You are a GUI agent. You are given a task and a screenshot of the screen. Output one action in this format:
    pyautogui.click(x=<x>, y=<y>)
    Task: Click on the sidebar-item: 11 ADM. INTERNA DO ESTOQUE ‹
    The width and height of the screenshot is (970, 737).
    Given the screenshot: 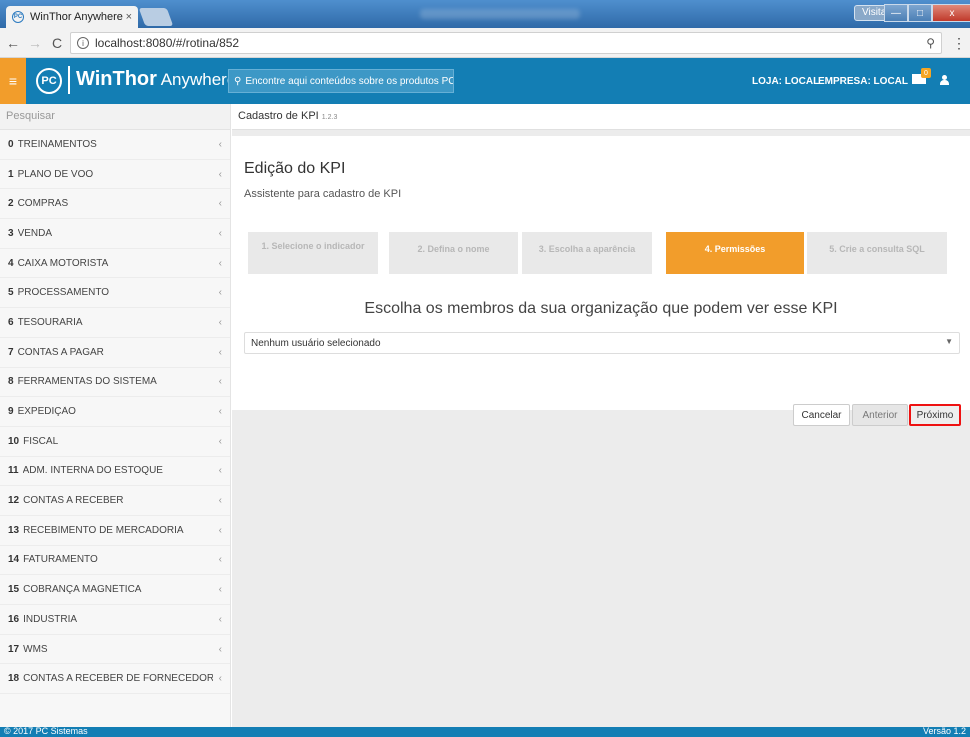 What is the action you would take?
    pyautogui.click(x=115, y=472)
    